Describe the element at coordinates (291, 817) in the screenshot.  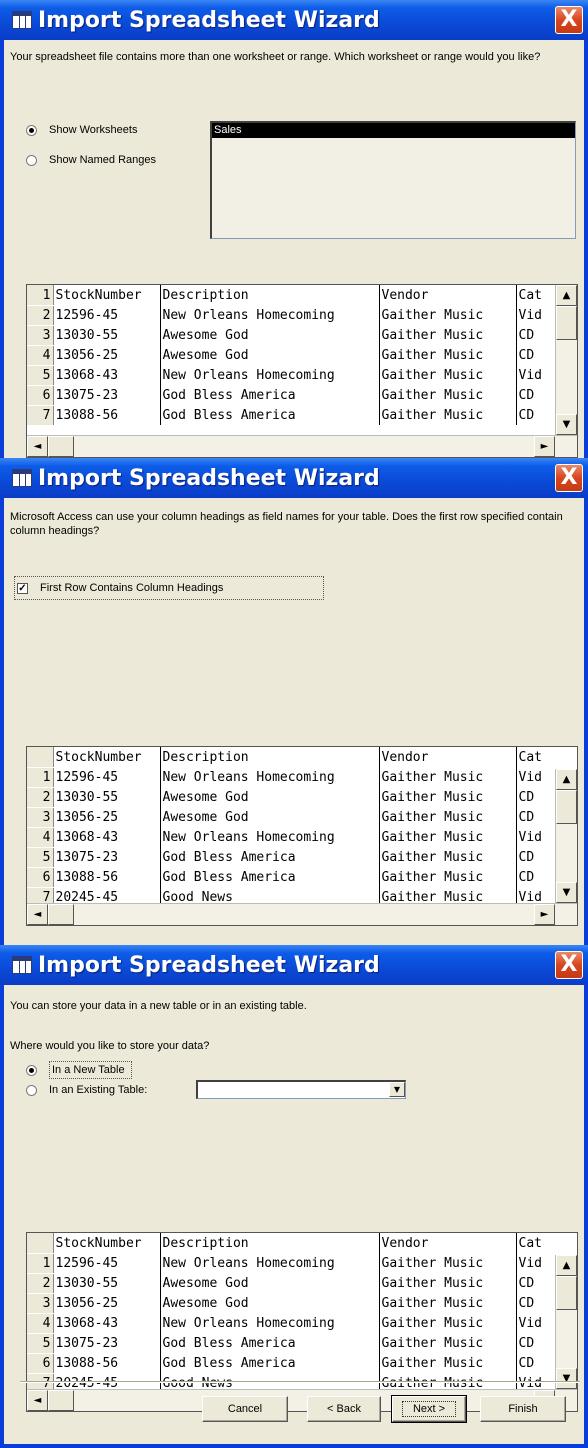
I see `table-row: 3 13056-25 Awesome God Gaither Music CD` at that location.